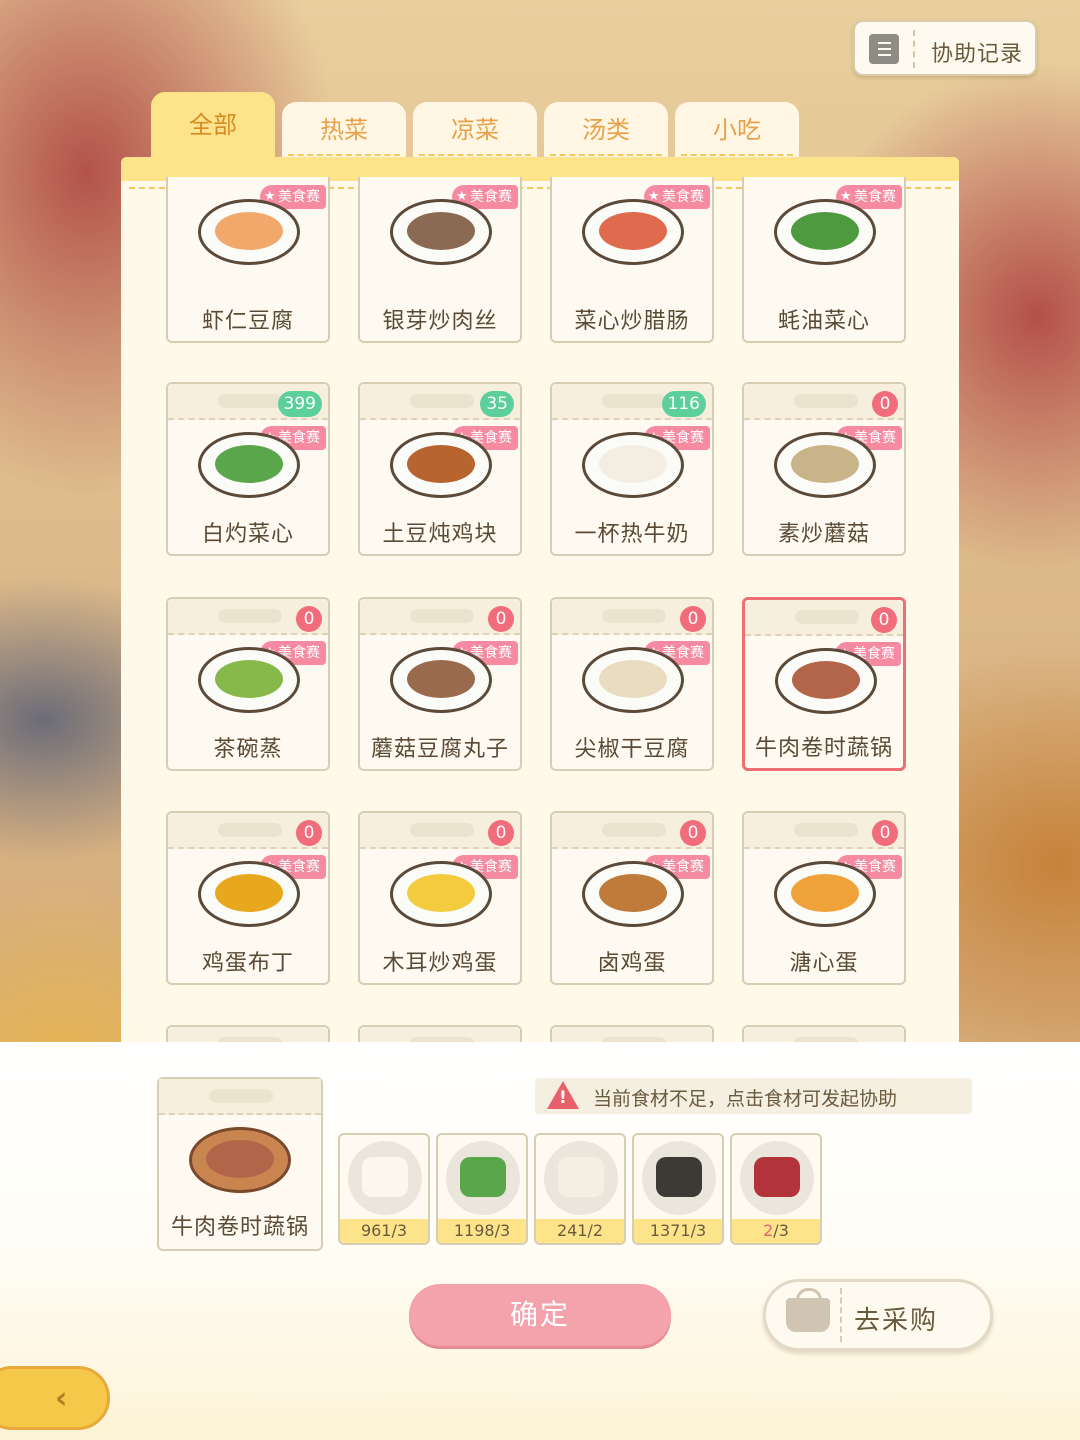  I want to click on tab-cold-dishes: 凉菜, so click(475, 130).